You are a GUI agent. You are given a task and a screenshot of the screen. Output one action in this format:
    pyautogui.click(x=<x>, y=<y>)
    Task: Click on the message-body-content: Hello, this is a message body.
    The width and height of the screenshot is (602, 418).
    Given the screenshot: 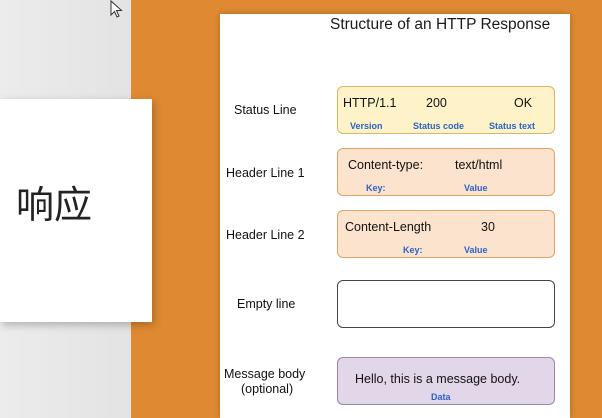 What is the action you would take?
    pyautogui.click(x=438, y=379)
    